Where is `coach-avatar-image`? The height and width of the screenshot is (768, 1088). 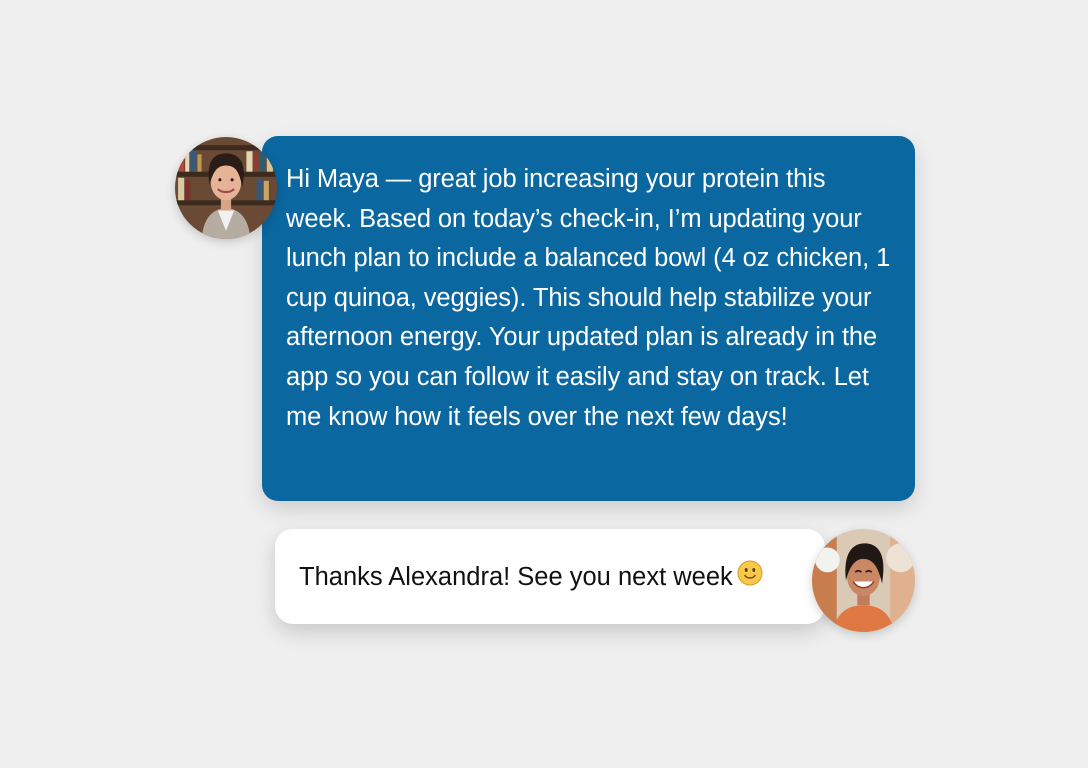
coach-avatar-image is located at coordinates (226, 188).